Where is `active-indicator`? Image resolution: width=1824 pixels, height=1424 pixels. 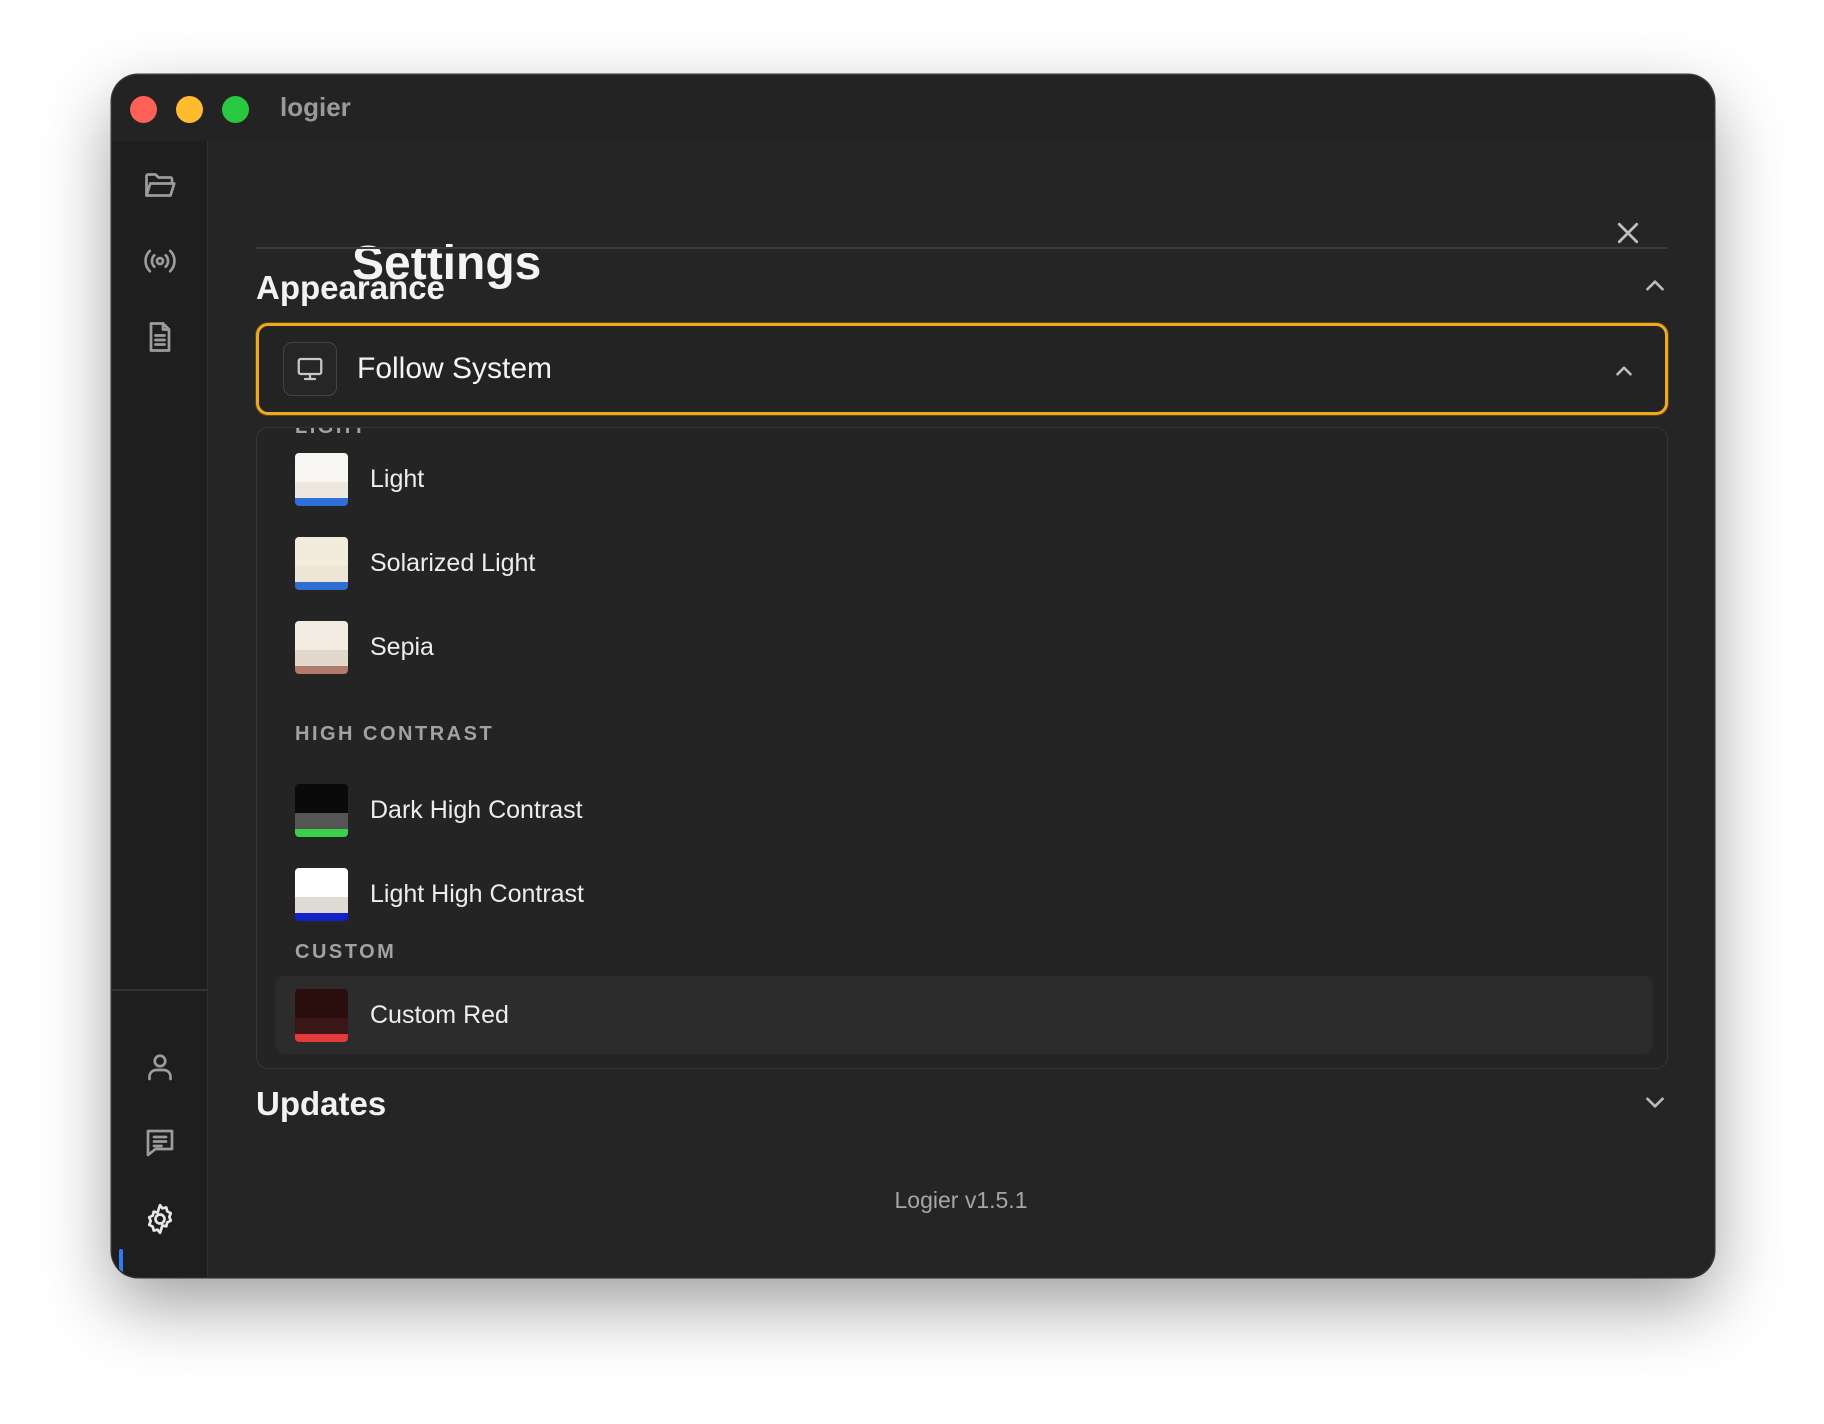 active-indicator is located at coordinates (121, 1263).